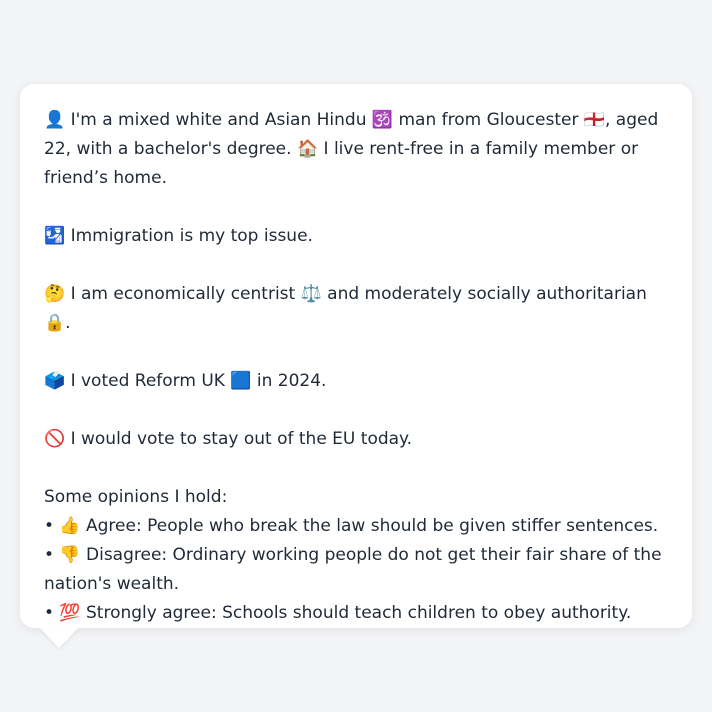 Image resolution: width=712 pixels, height=712 pixels. I want to click on bubble-tail, so click(59, 637).